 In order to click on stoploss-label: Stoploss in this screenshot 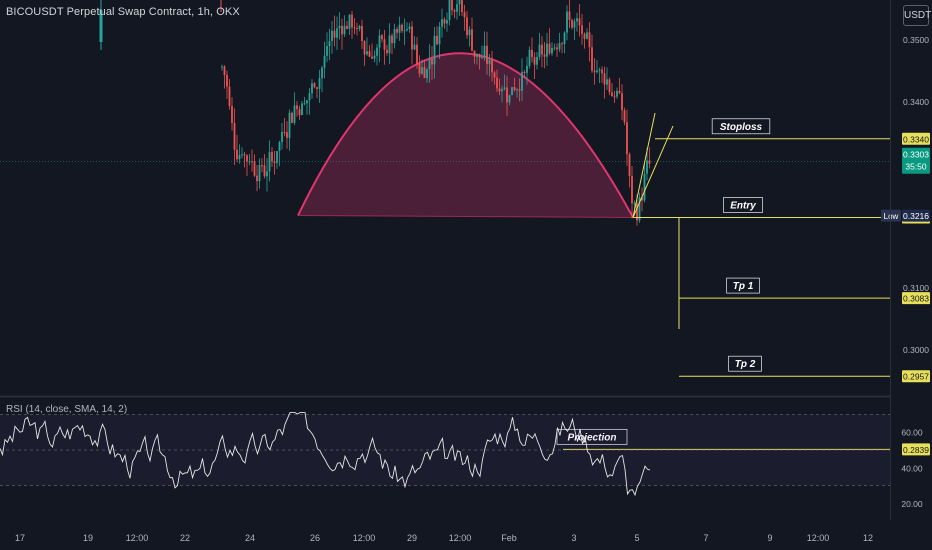, I will do `click(741, 127)`.